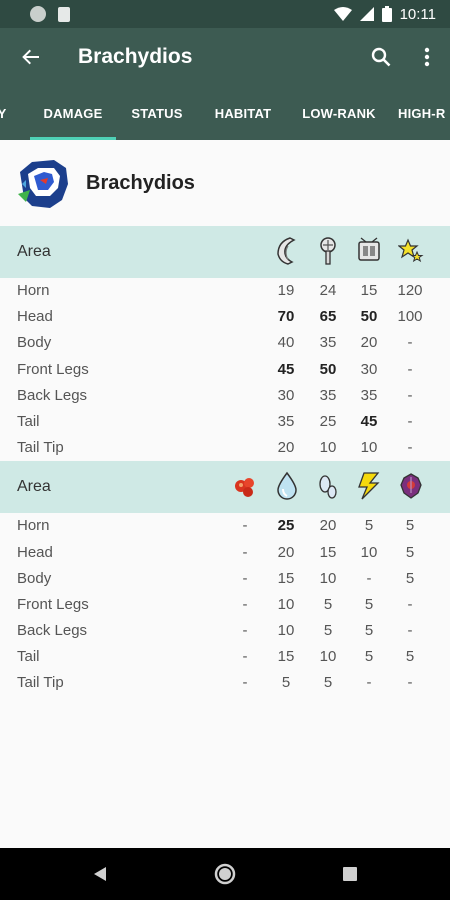  What do you see at coordinates (427, 57) in the screenshot?
I see `overflow-menu-button` at bounding box center [427, 57].